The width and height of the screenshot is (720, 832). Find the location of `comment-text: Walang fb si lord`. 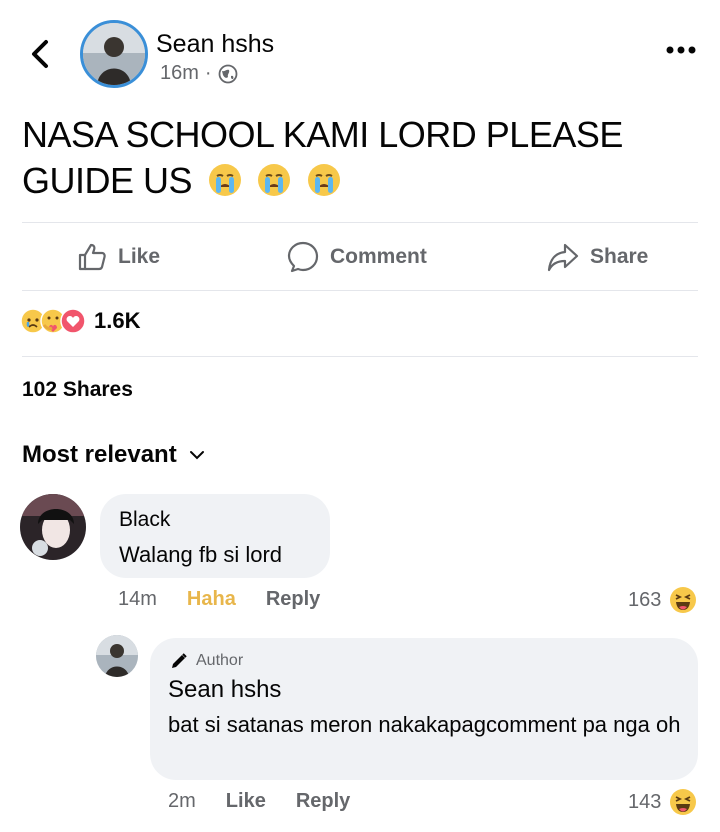

comment-text: Walang fb si lord is located at coordinates (201, 554).